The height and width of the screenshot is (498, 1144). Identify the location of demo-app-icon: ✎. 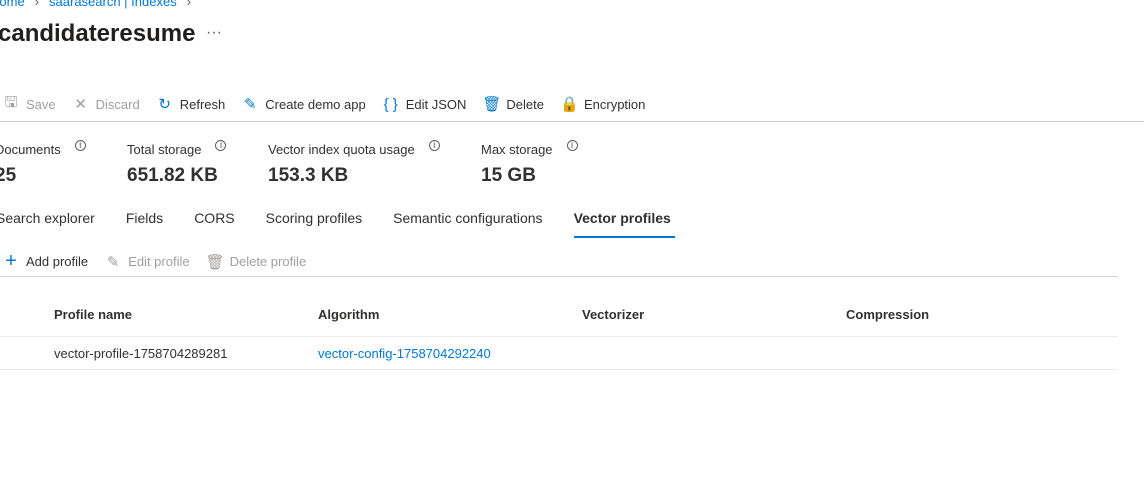
(250, 104).